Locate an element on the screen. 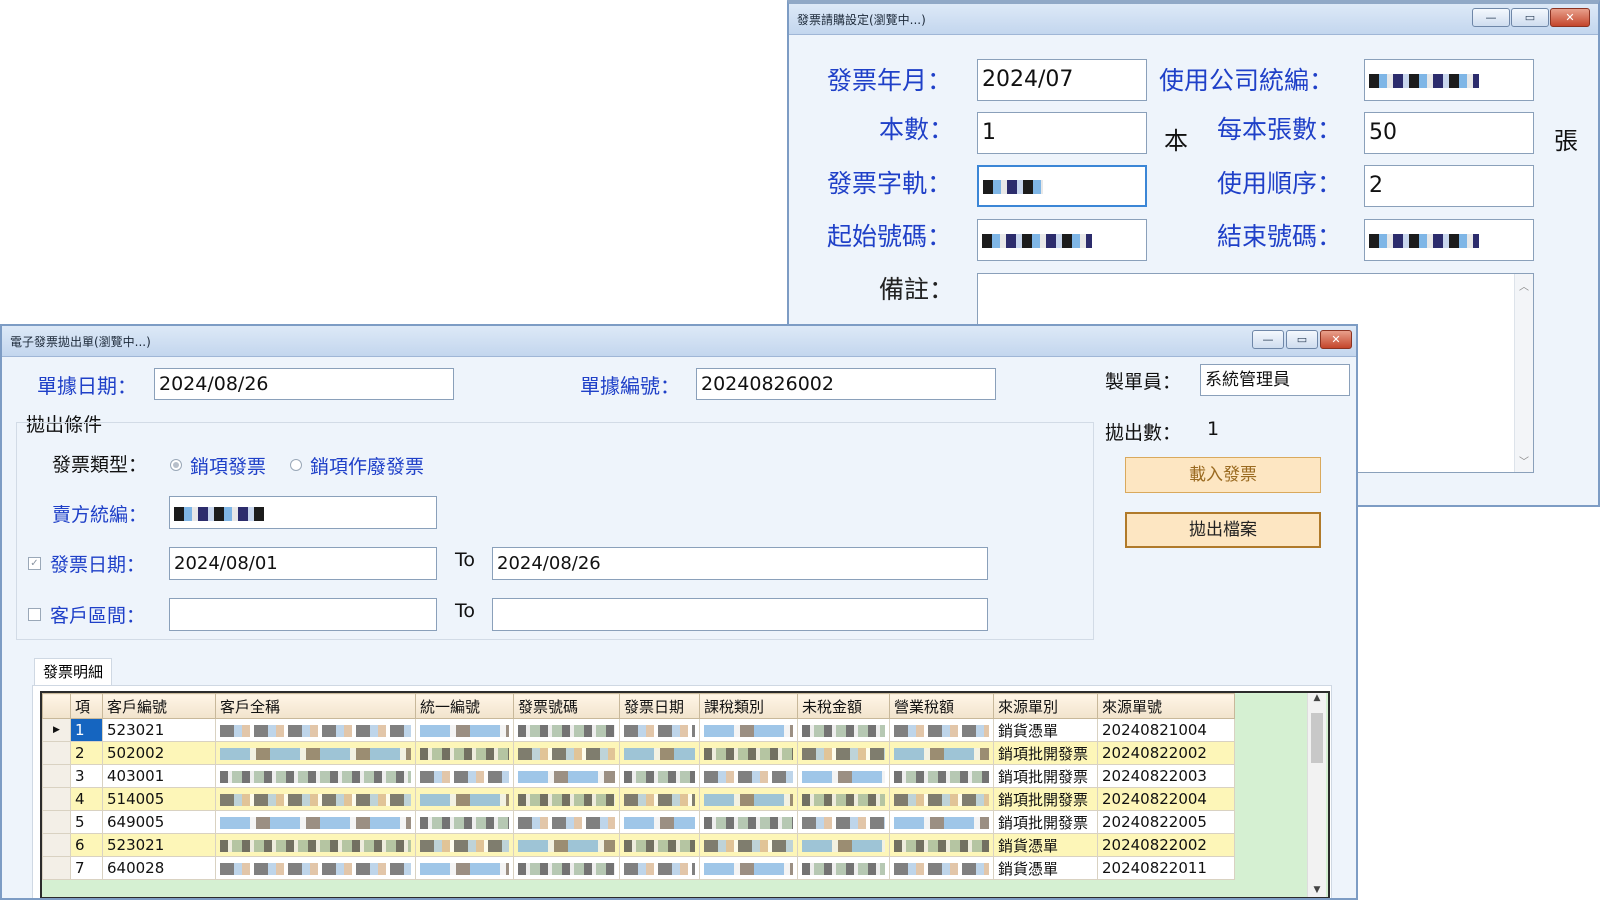 The image size is (1600, 900). cell-customer-id: 514005 is located at coordinates (159, 799).